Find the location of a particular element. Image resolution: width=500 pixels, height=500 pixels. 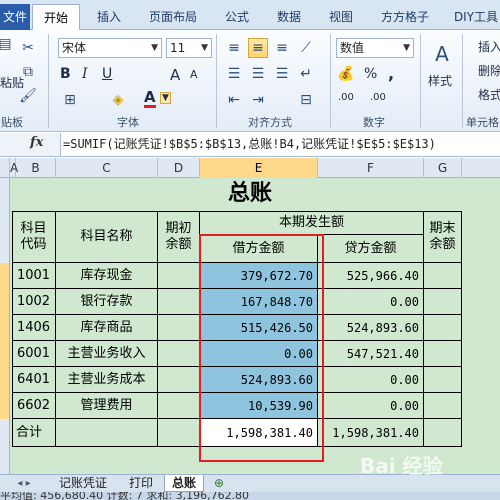

row-credit: 547,521.40 is located at coordinates (371, 354).